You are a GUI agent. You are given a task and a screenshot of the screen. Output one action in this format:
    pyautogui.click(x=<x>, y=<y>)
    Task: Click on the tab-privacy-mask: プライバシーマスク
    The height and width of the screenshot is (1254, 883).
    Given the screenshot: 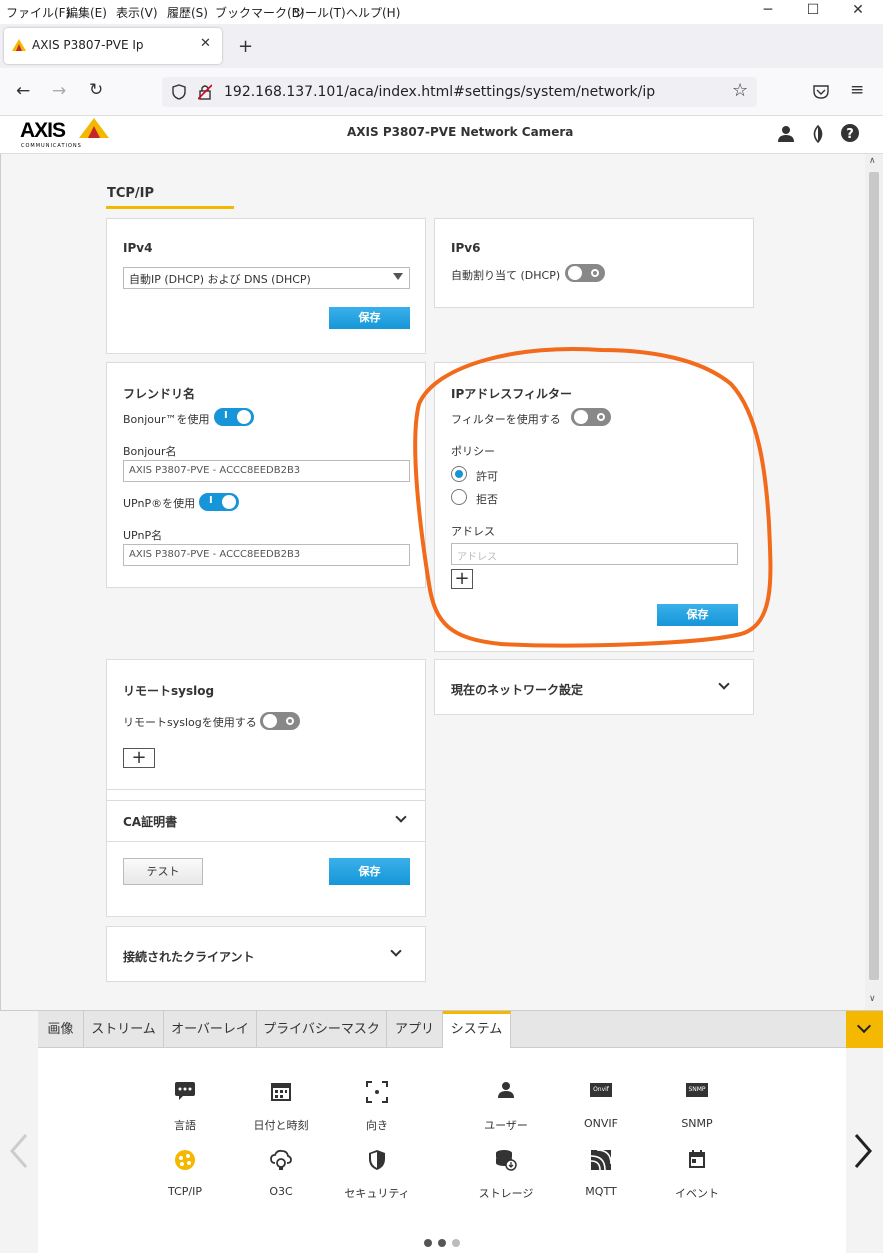 What is the action you would take?
    pyautogui.click(x=322, y=1029)
    